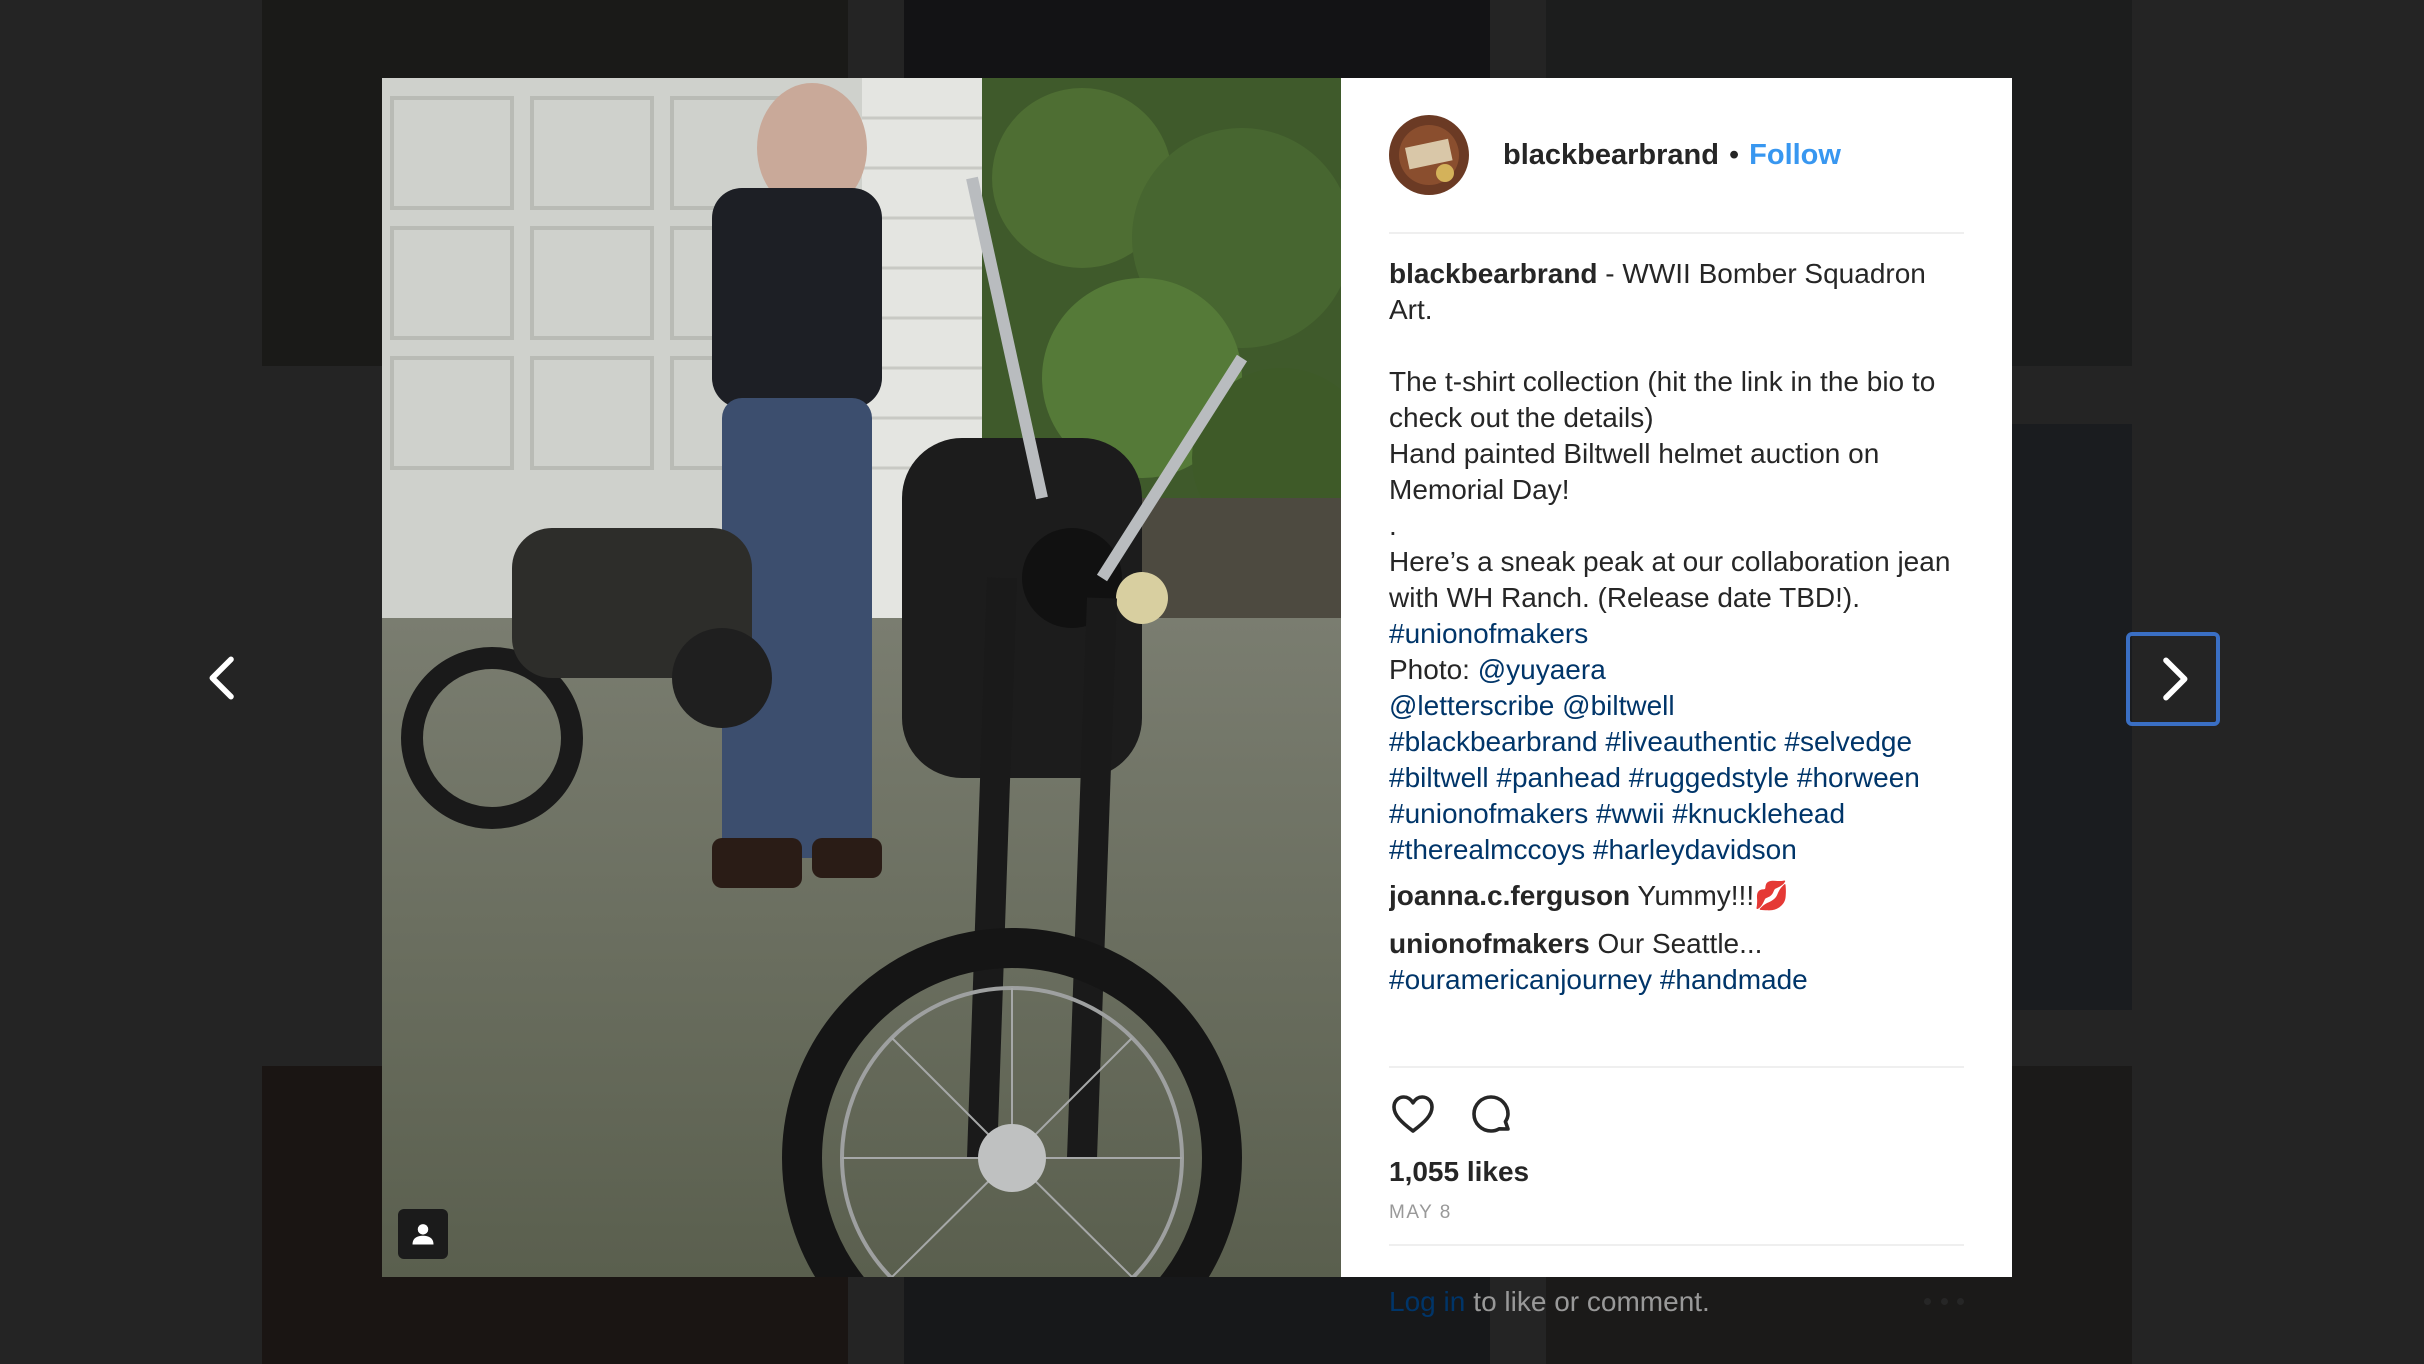  Describe the element at coordinates (1520, 979) in the screenshot. I see `hashtag-link: #ouramericanjourney` at that location.